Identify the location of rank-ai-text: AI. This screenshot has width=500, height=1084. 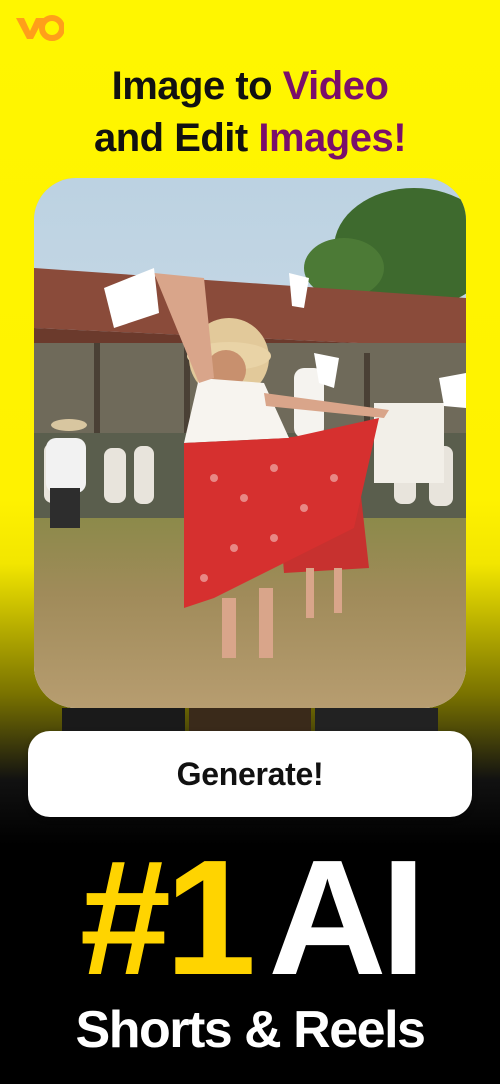
(347, 917).